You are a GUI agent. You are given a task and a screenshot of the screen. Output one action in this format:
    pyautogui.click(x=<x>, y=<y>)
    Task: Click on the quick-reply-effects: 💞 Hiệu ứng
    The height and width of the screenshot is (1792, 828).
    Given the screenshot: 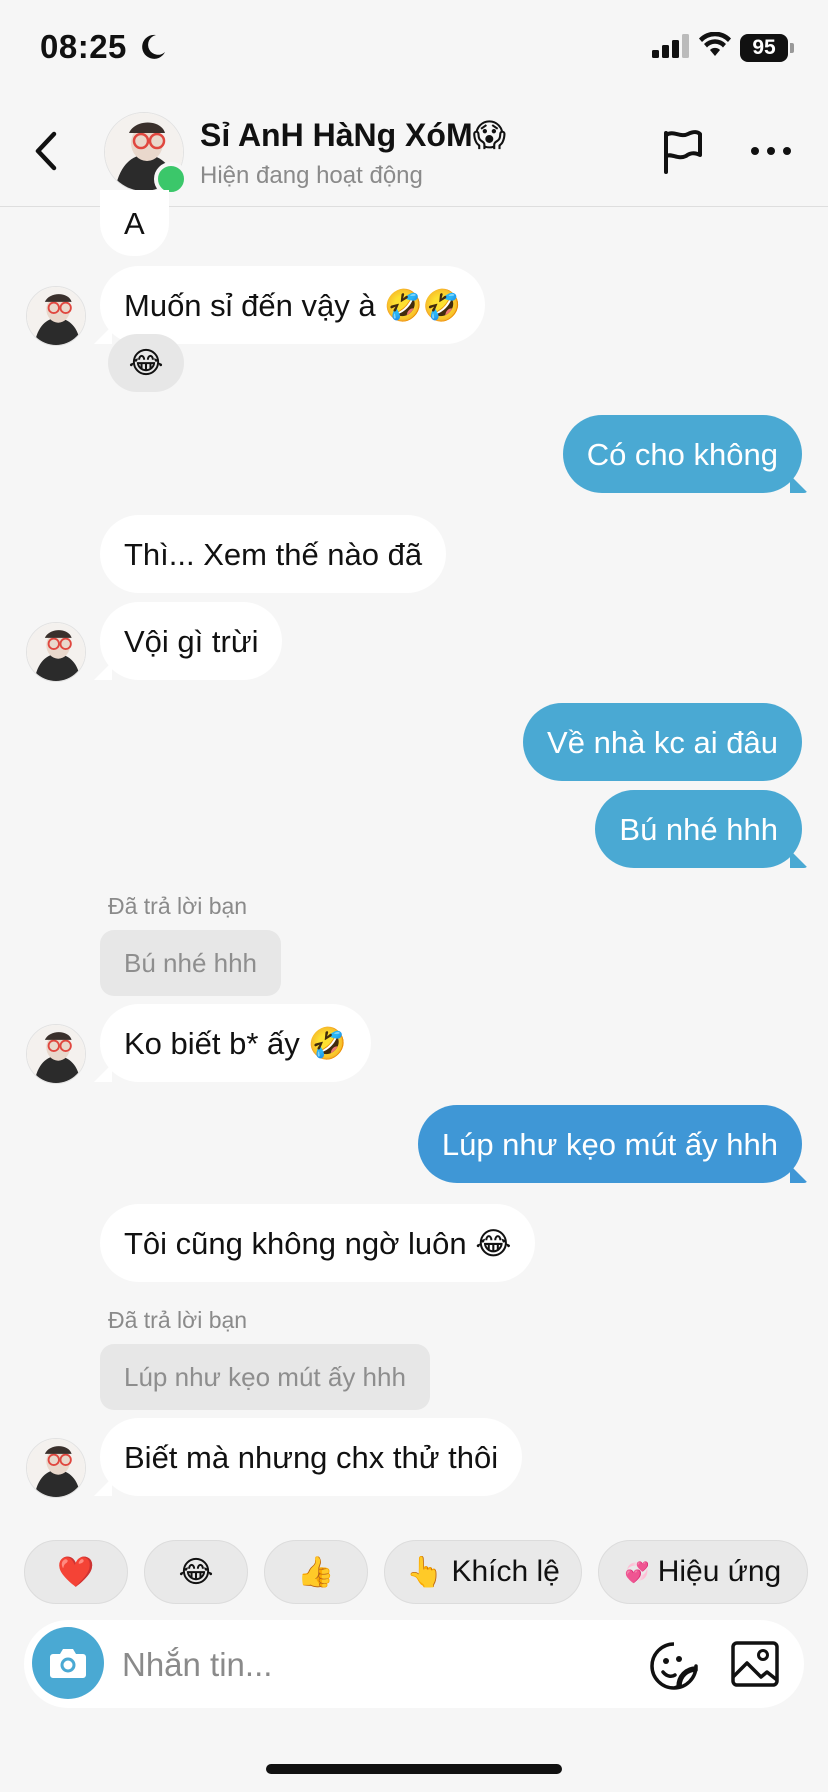 What is the action you would take?
    pyautogui.click(x=703, y=1572)
    